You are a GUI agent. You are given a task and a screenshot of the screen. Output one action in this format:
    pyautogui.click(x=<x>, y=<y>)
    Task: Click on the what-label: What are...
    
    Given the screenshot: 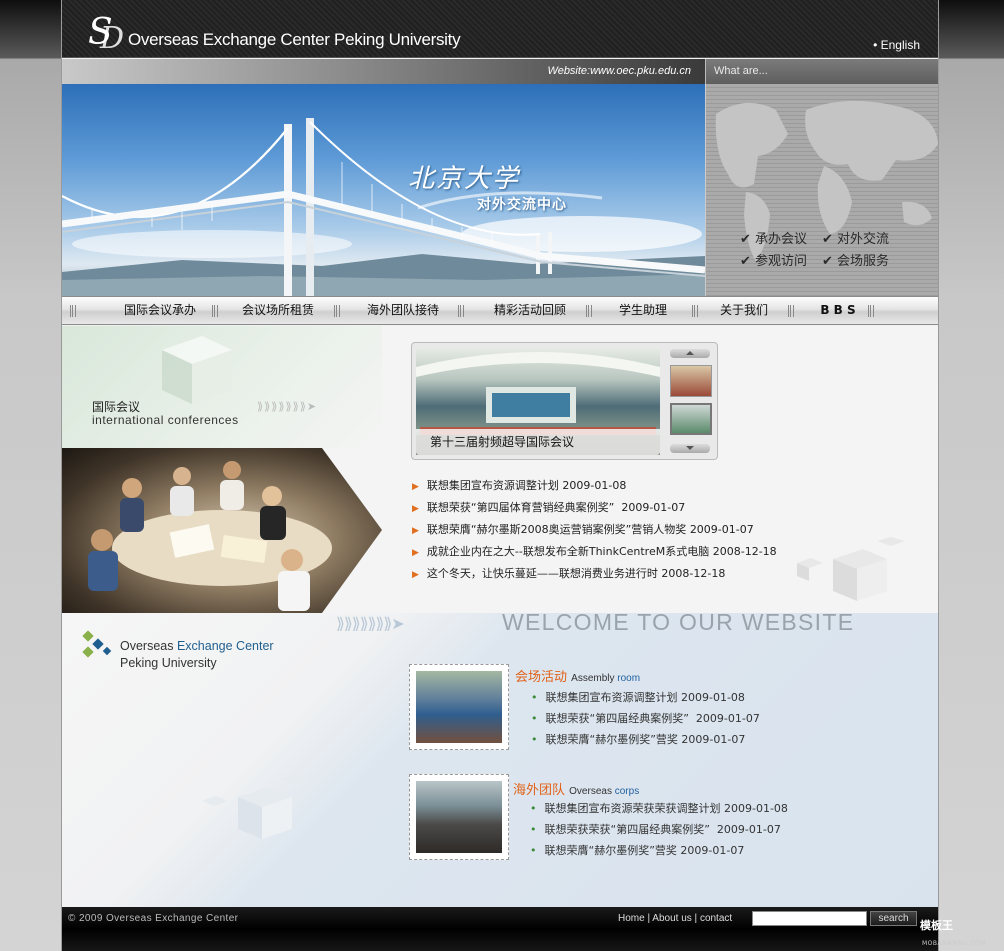 What is the action you would take?
    pyautogui.click(x=741, y=71)
    